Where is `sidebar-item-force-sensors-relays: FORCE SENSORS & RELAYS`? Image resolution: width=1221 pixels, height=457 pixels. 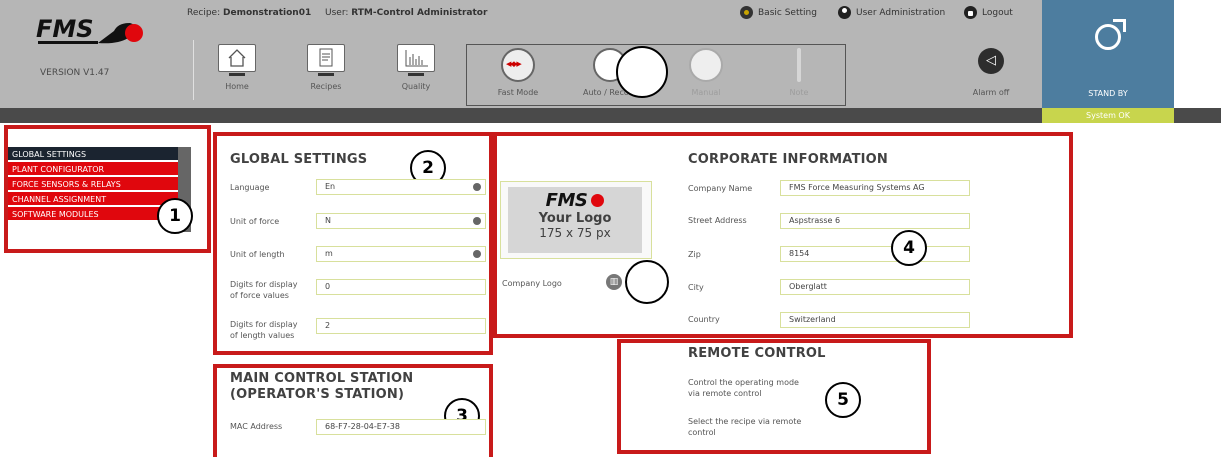
sidebar-item-force-sensors-relays: FORCE SENSORS & RELAYS is located at coordinates (93, 184).